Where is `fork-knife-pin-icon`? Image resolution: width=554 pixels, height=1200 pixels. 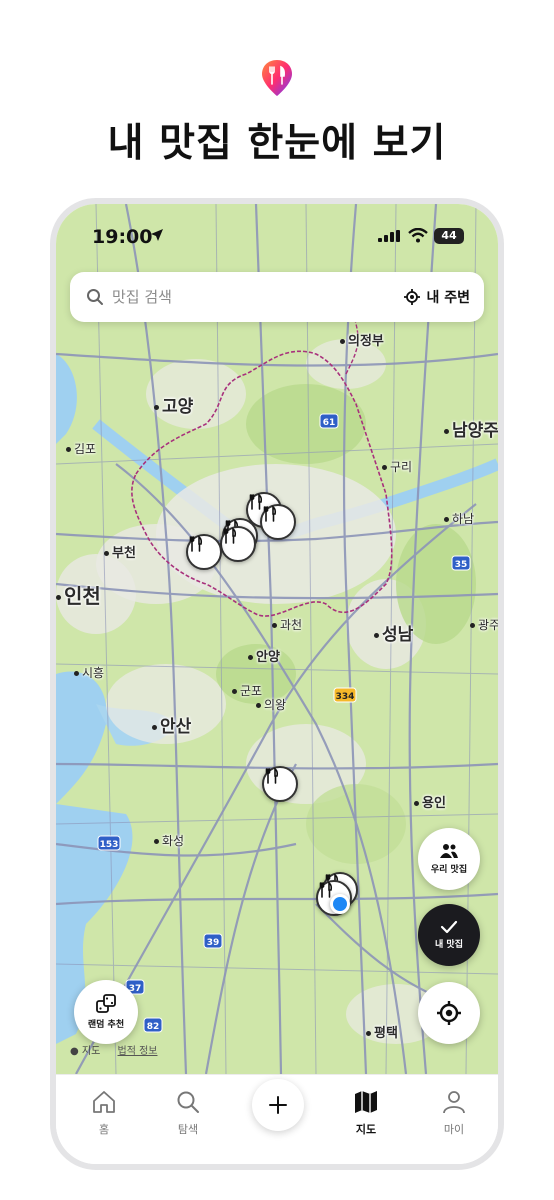 fork-knife-pin-icon is located at coordinates (277, 78).